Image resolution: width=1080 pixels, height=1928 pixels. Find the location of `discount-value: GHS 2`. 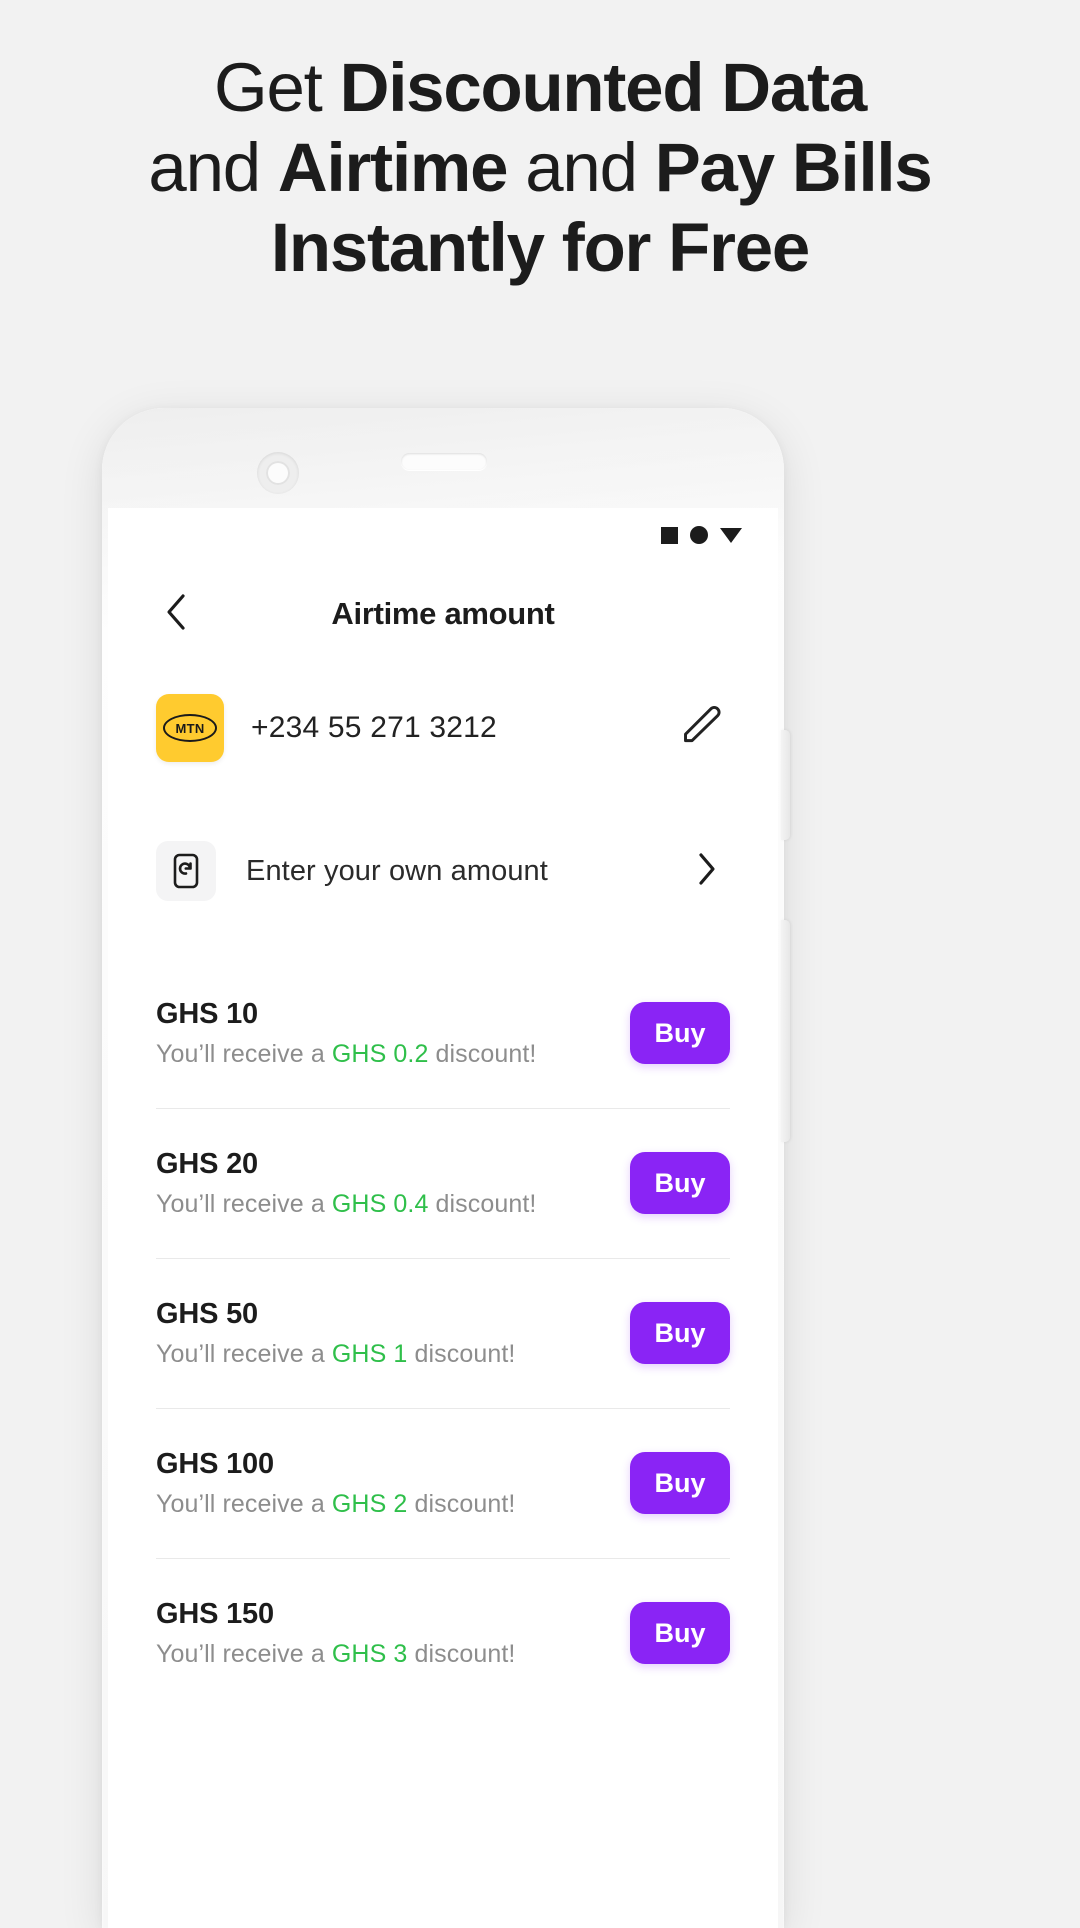

discount-value: GHS 2 is located at coordinates (369, 1503).